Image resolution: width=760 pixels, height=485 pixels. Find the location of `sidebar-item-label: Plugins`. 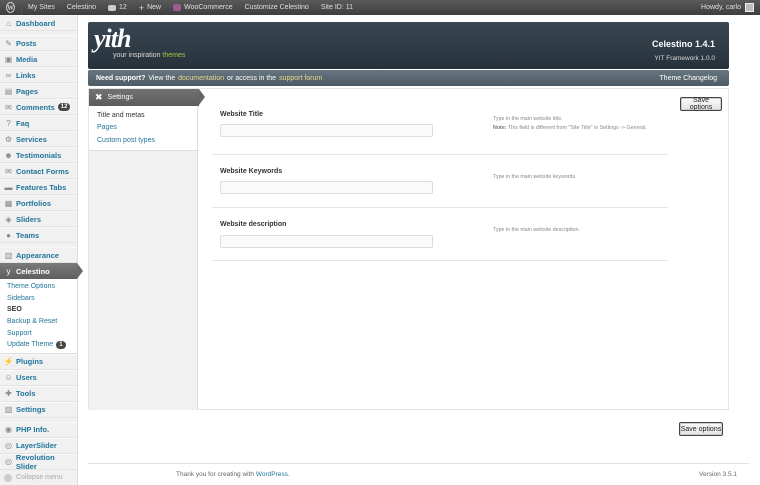

sidebar-item-label: Plugins is located at coordinates (30, 362).